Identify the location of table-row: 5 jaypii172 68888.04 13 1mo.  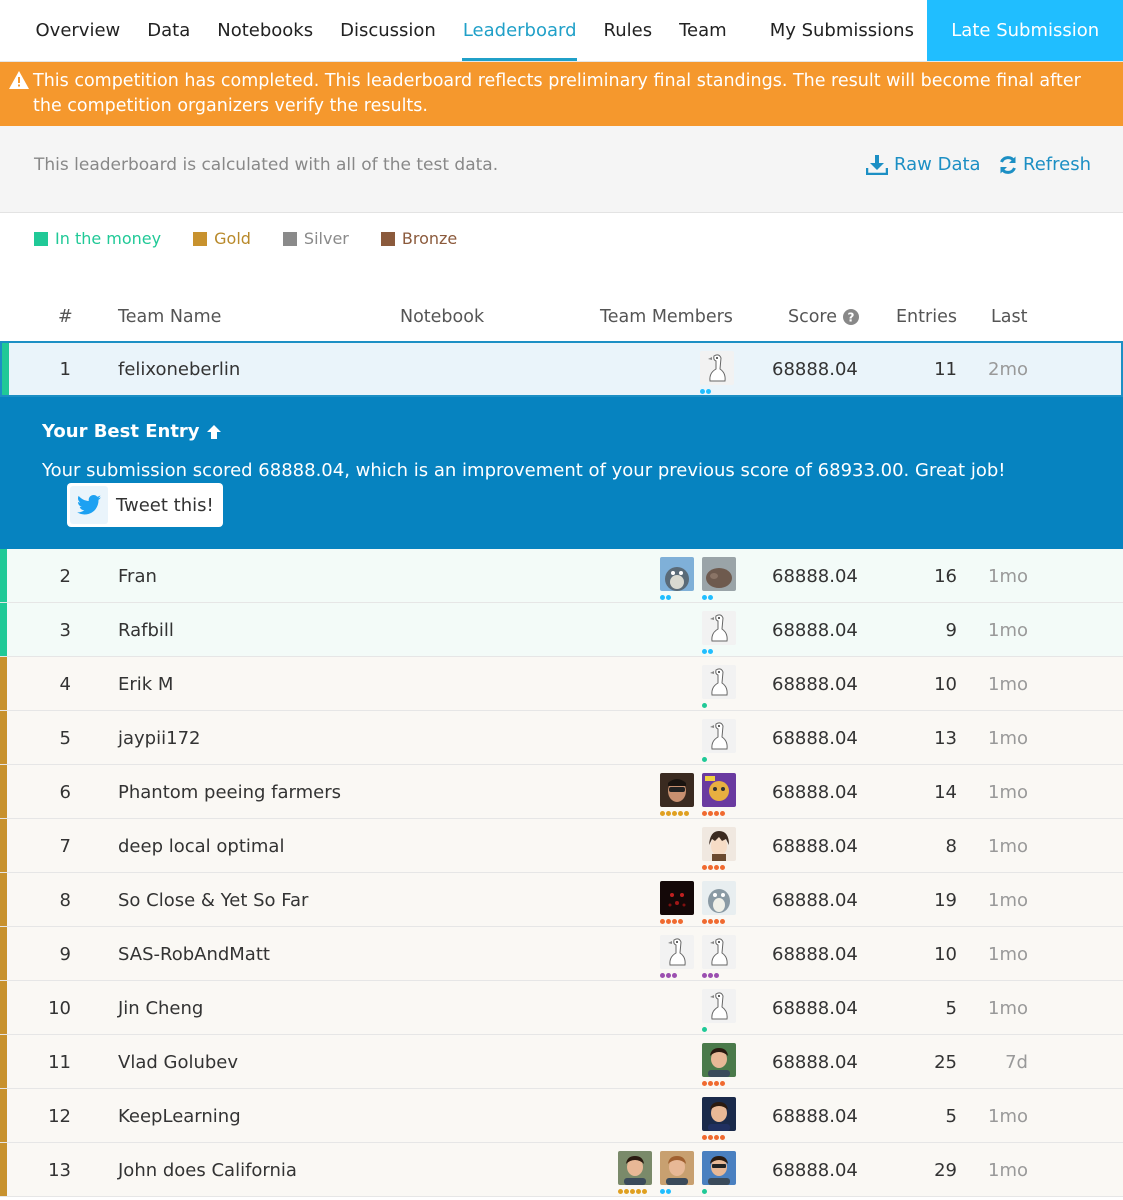
(561, 738).